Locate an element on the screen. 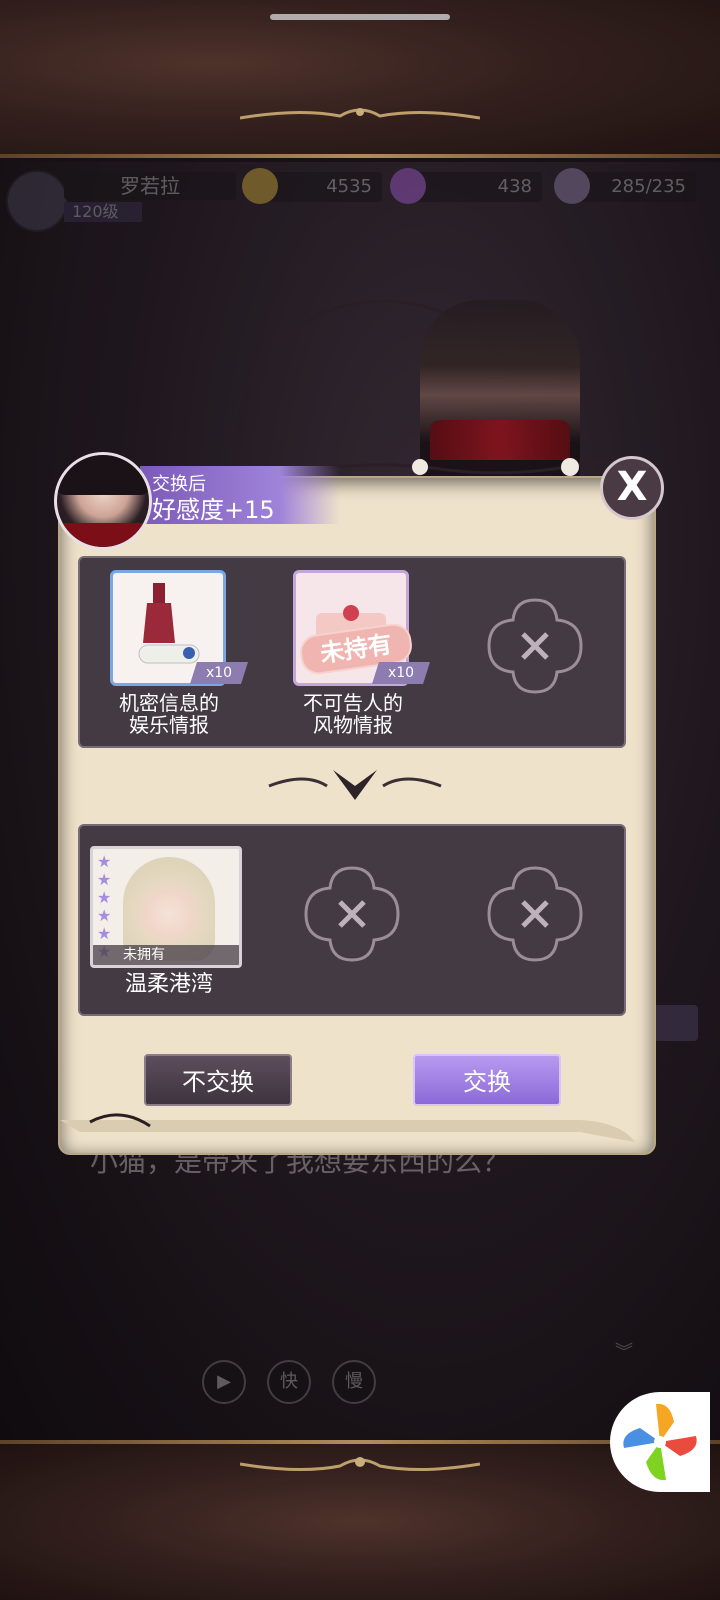  confirm-exchange-button: 交换 is located at coordinates (487, 1080).